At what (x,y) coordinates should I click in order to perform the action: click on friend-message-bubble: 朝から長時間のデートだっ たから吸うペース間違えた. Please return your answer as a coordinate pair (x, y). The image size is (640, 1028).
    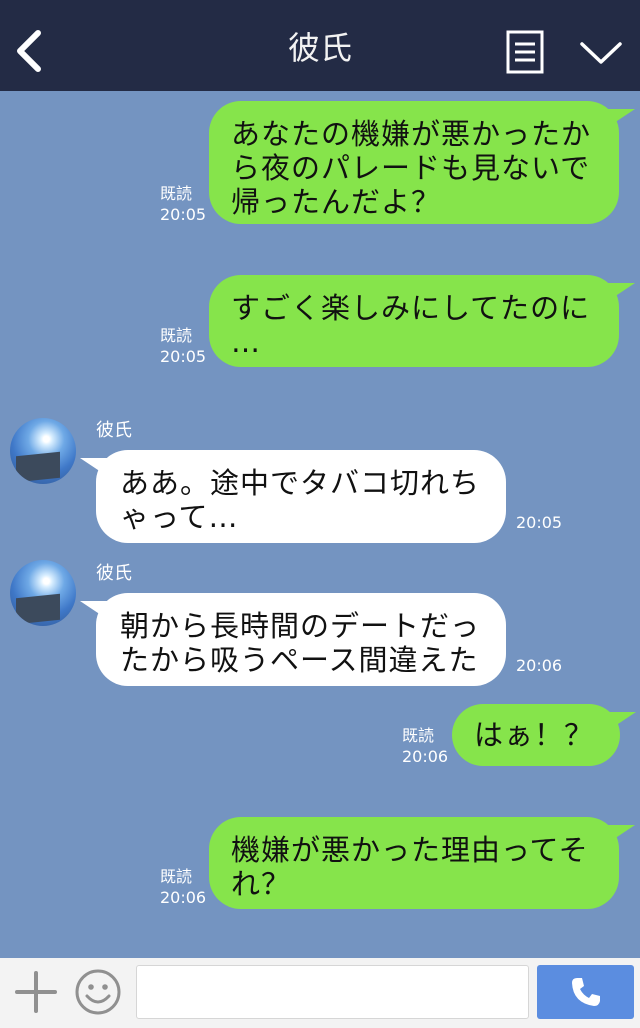
    Looking at the image, I should click on (293, 639).